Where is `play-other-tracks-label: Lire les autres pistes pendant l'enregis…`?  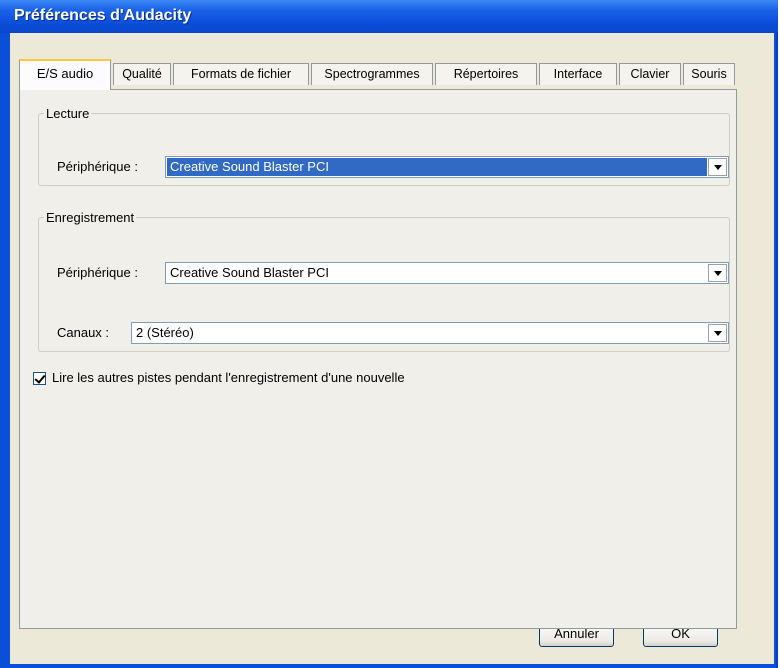 play-other-tracks-label: Lire les autres pistes pendant l'enregis… is located at coordinates (228, 377).